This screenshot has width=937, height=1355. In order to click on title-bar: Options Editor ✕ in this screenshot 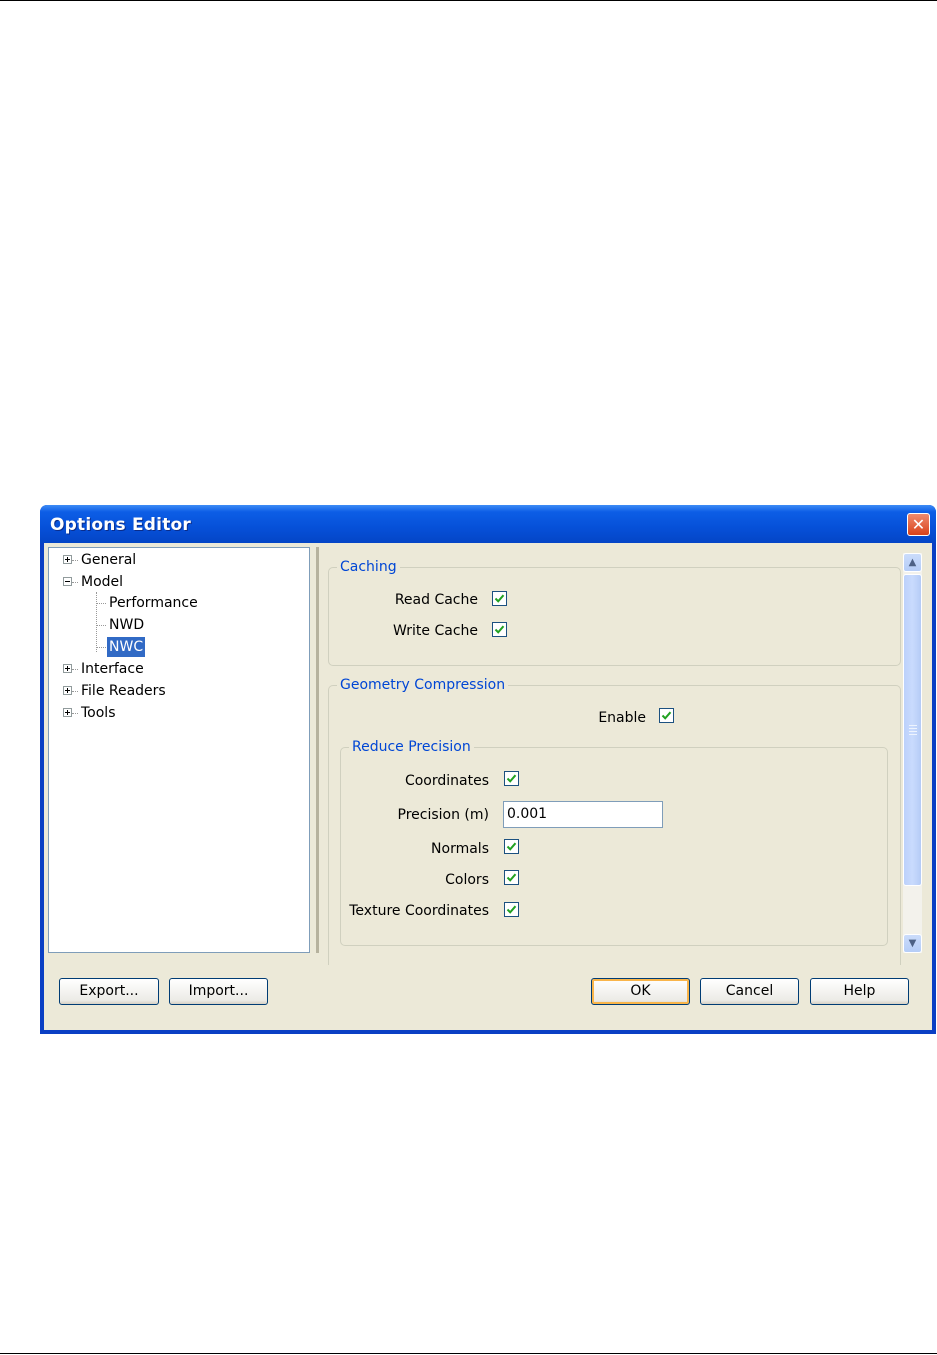, I will do `click(488, 524)`.